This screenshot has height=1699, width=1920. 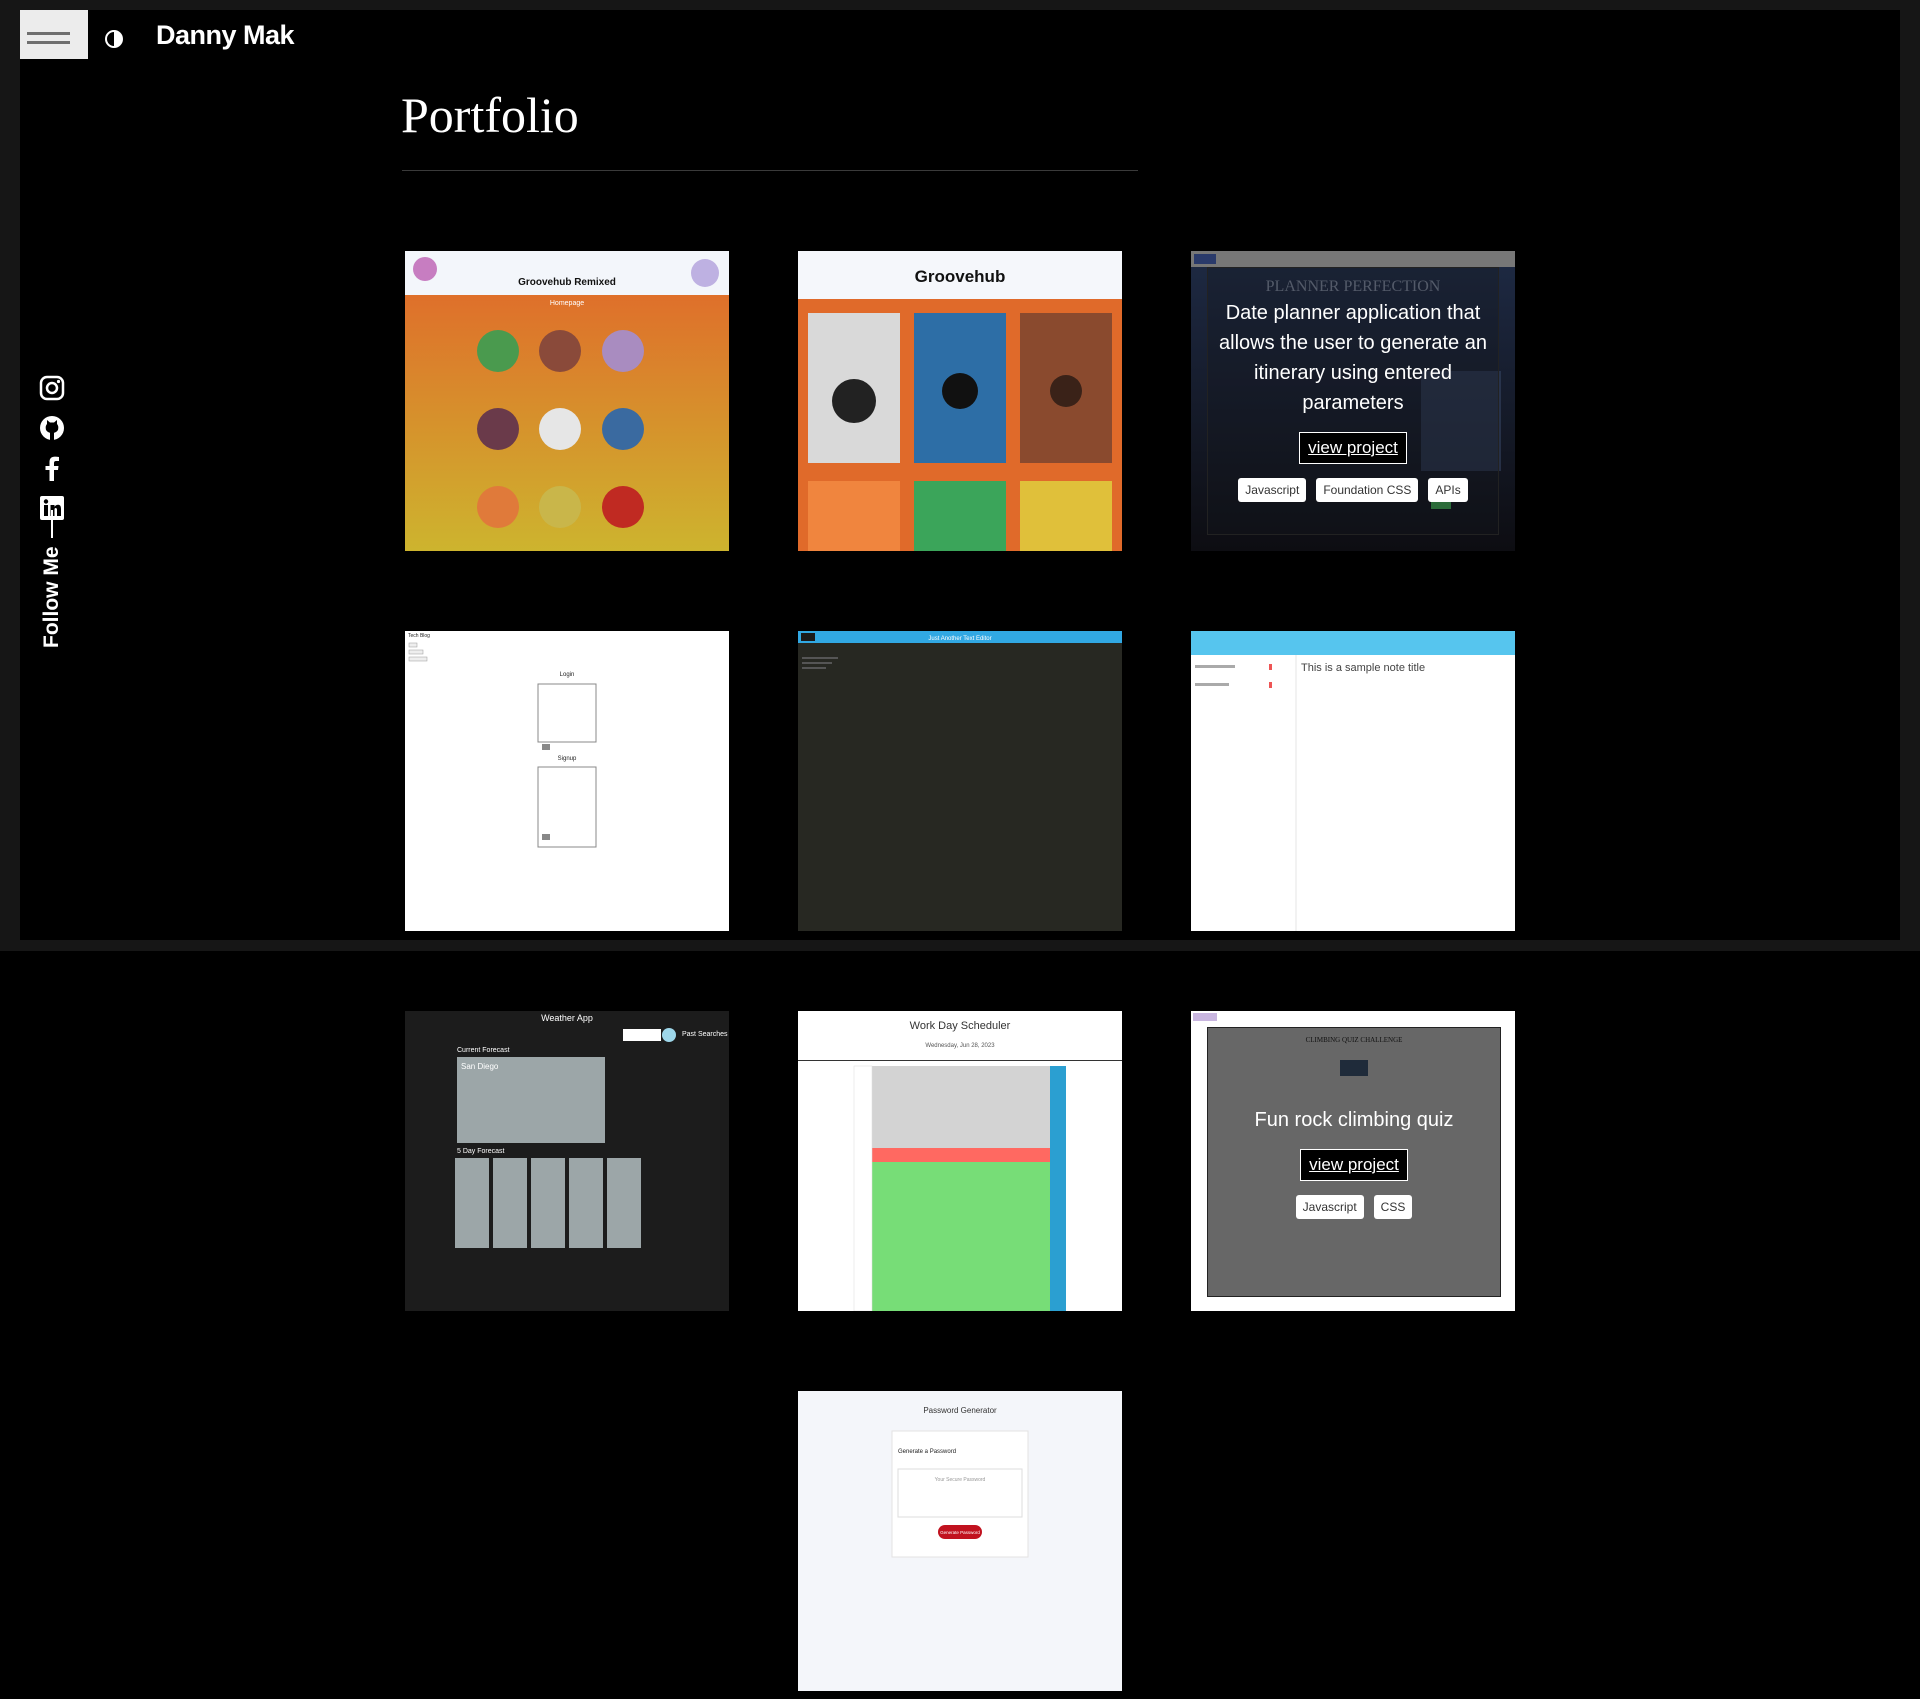 What do you see at coordinates (960, 276) in the screenshot?
I see `thumb-title: Groovehub` at bounding box center [960, 276].